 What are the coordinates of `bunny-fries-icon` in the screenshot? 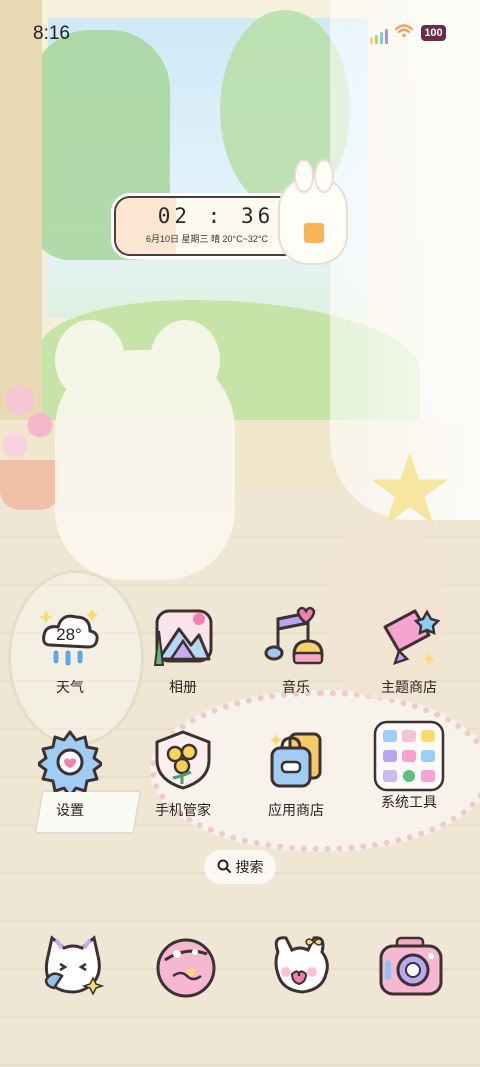 It's located at (313, 212).